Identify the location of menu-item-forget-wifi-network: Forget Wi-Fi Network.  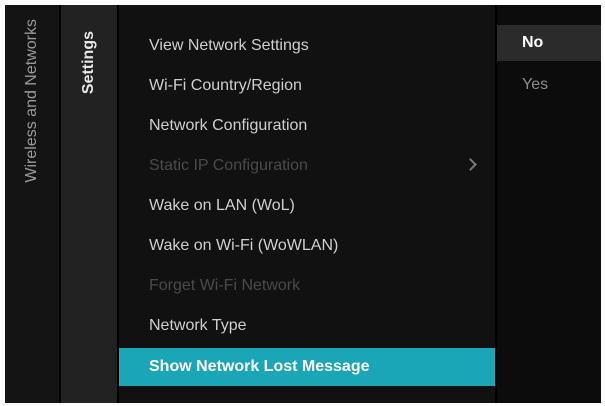
(307, 286).